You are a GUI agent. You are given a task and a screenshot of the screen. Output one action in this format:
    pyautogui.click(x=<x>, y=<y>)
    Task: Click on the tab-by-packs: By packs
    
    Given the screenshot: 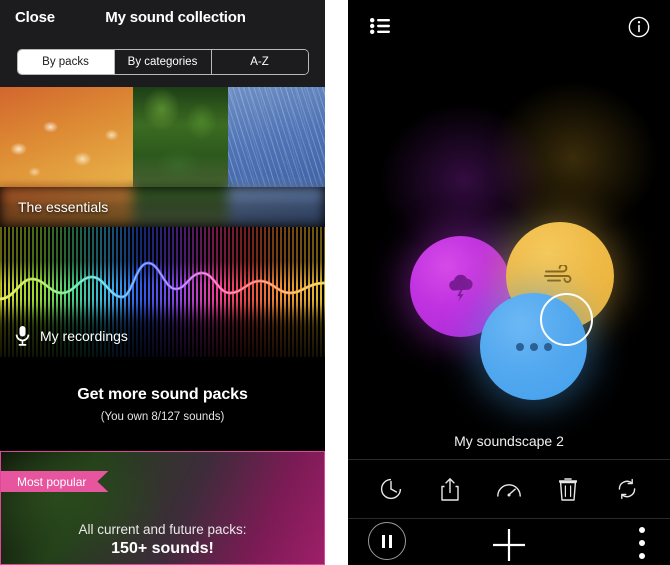 What is the action you would take?
    pyautogui.click(x=66, y=61)
    